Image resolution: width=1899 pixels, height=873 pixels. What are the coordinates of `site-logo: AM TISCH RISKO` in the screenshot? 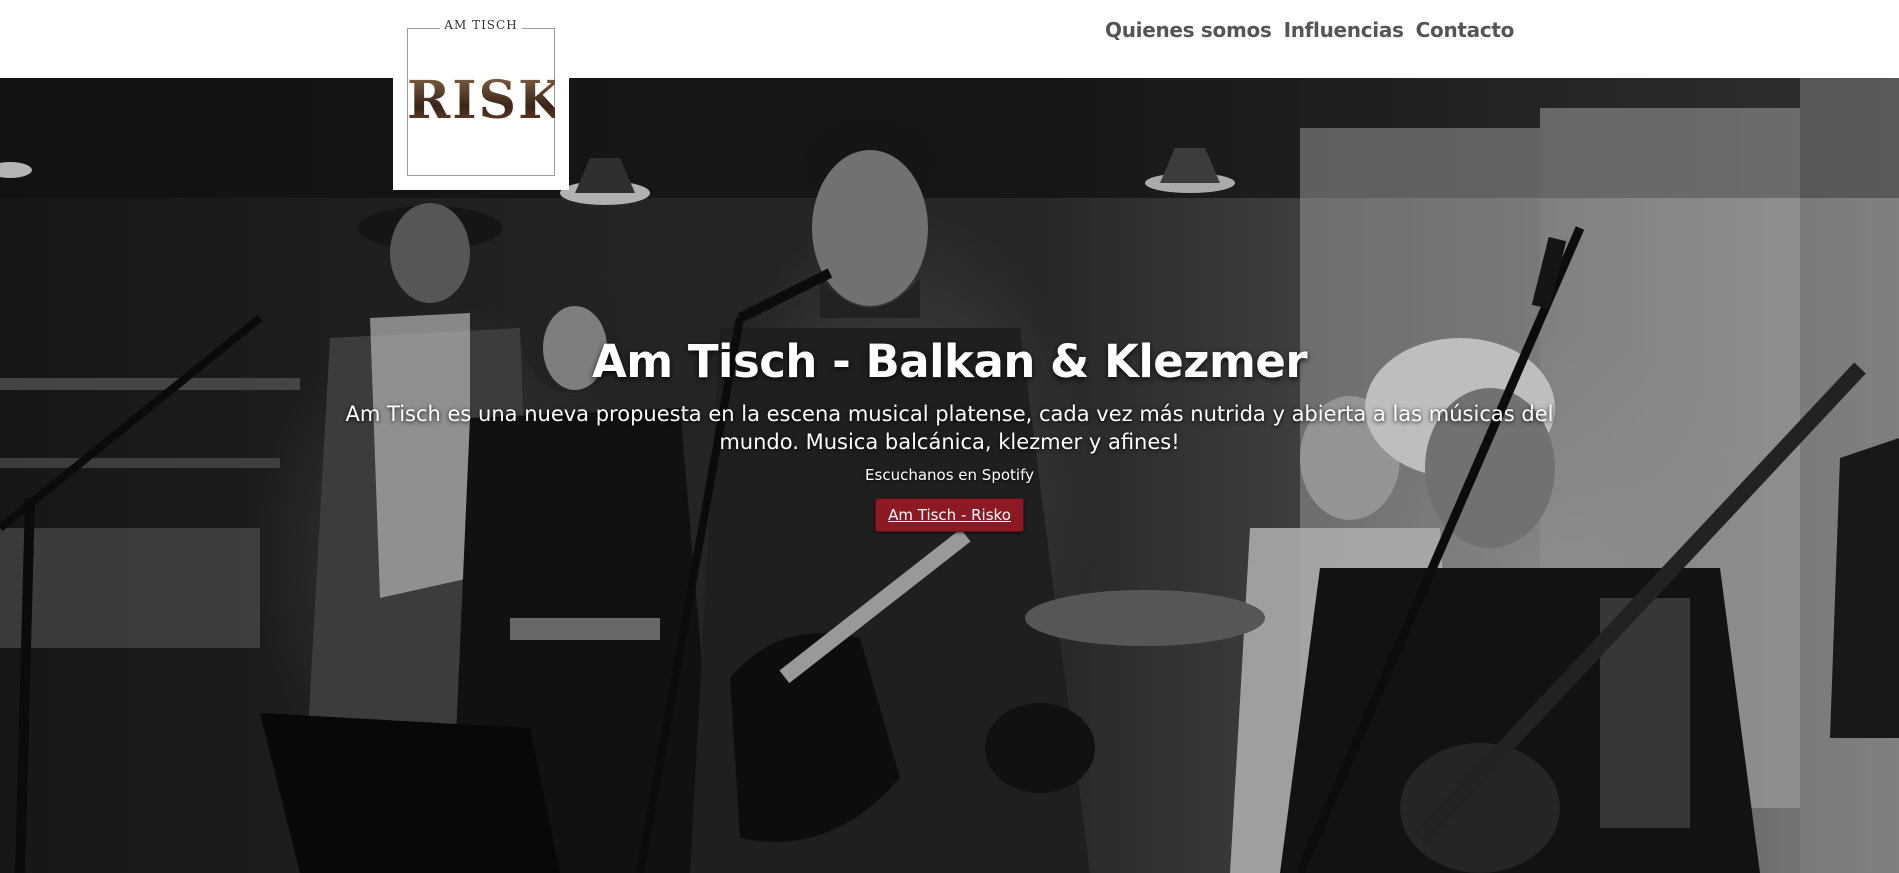 It's located at (502, 95).